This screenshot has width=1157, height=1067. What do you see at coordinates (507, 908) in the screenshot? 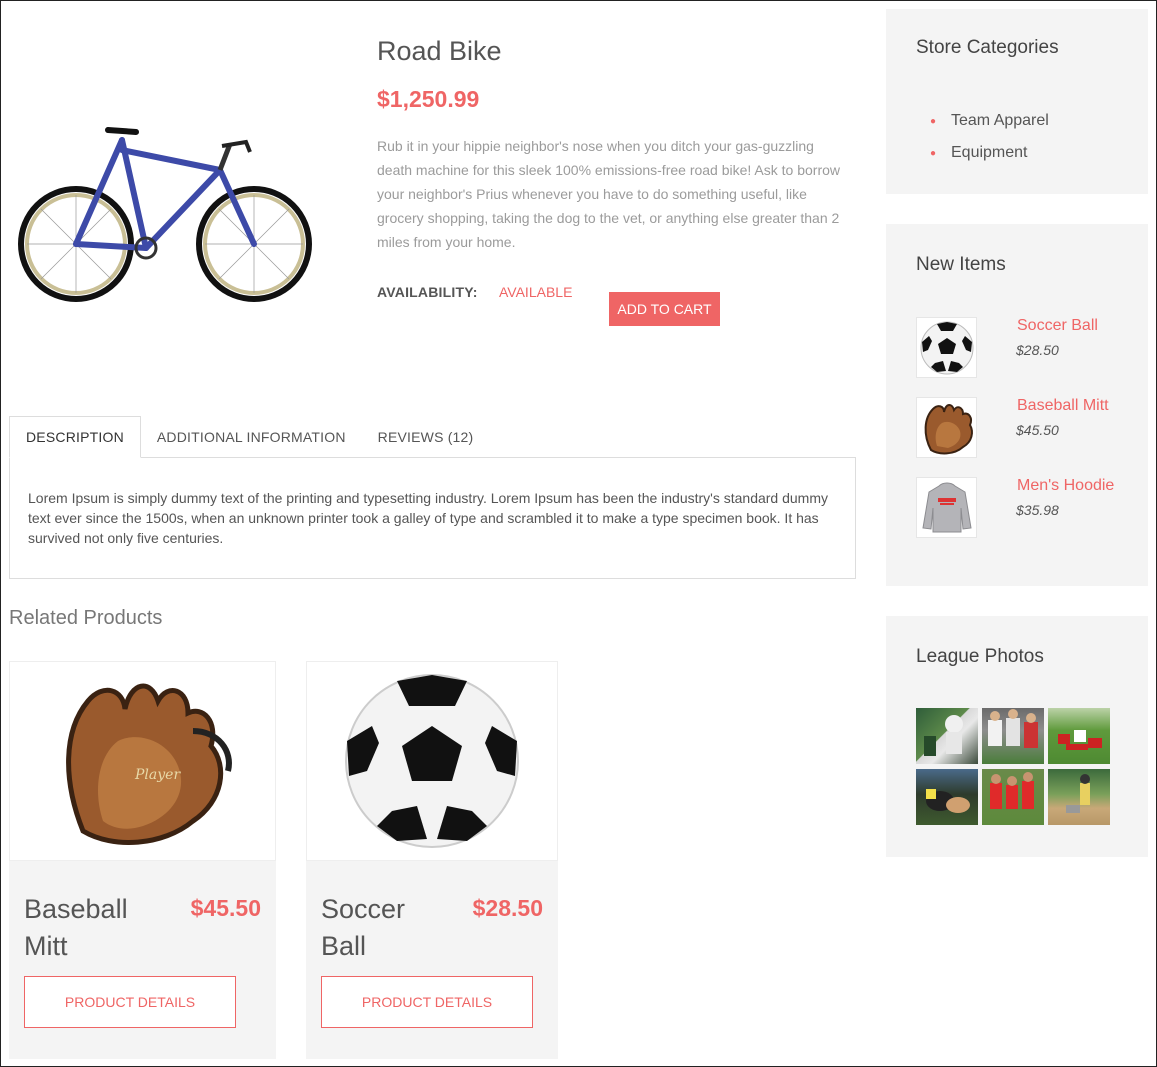
I see `related-product-price: $28.50` at bounding box center [507, 908].